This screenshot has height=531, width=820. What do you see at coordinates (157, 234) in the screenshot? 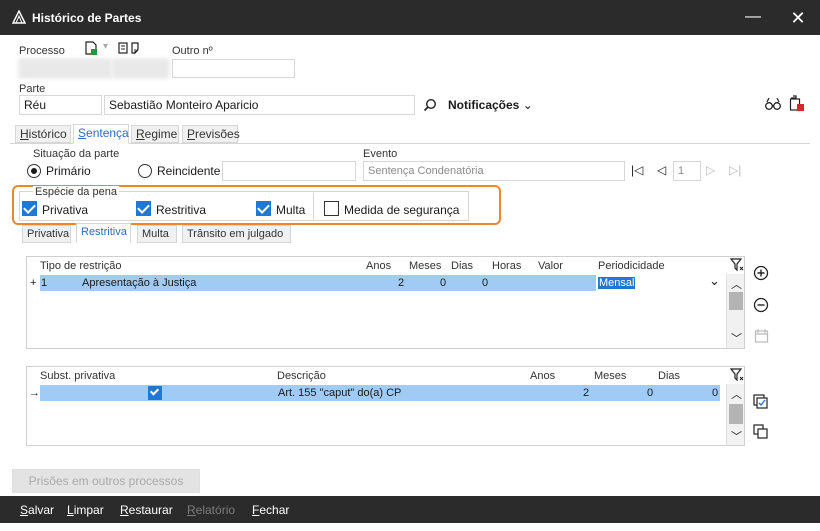
I see `subtab-multa: Multa` at bounding box center [157, 234].